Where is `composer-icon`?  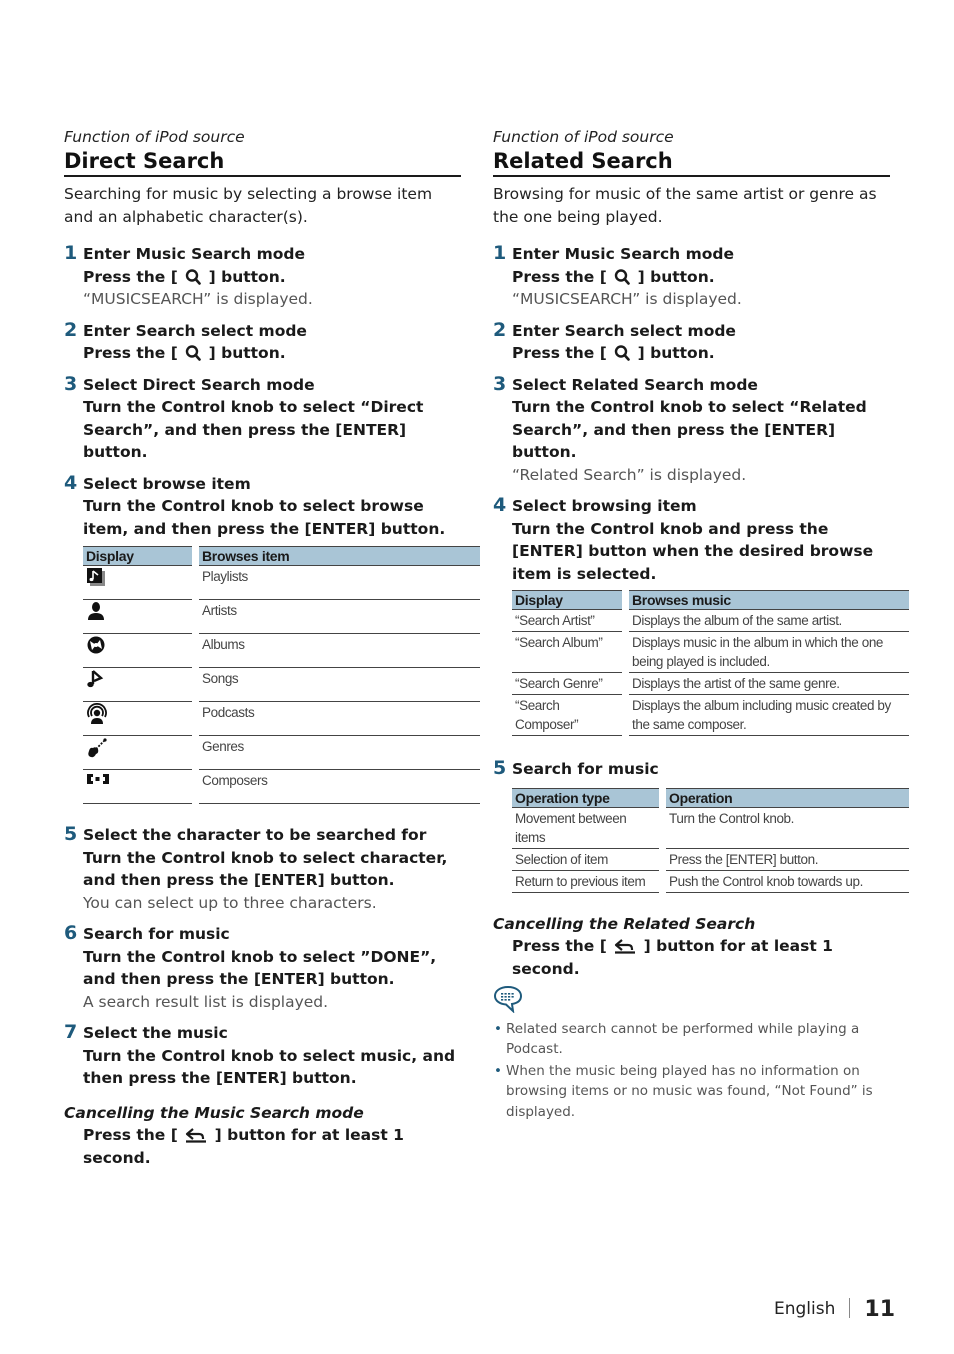 composer-icon is located at coordinates (98, 779).